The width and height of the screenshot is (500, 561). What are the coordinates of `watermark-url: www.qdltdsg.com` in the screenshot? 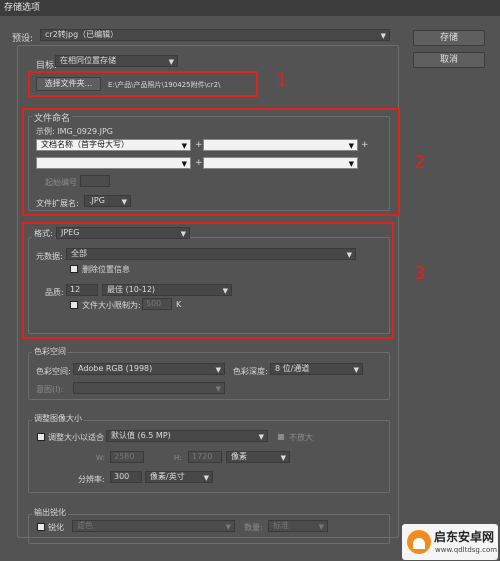 It's located at (466, 550).